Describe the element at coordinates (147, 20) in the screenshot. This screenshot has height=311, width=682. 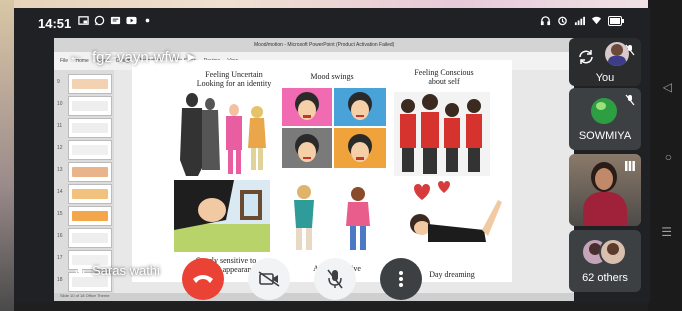
I see `dot-icon` at that location.